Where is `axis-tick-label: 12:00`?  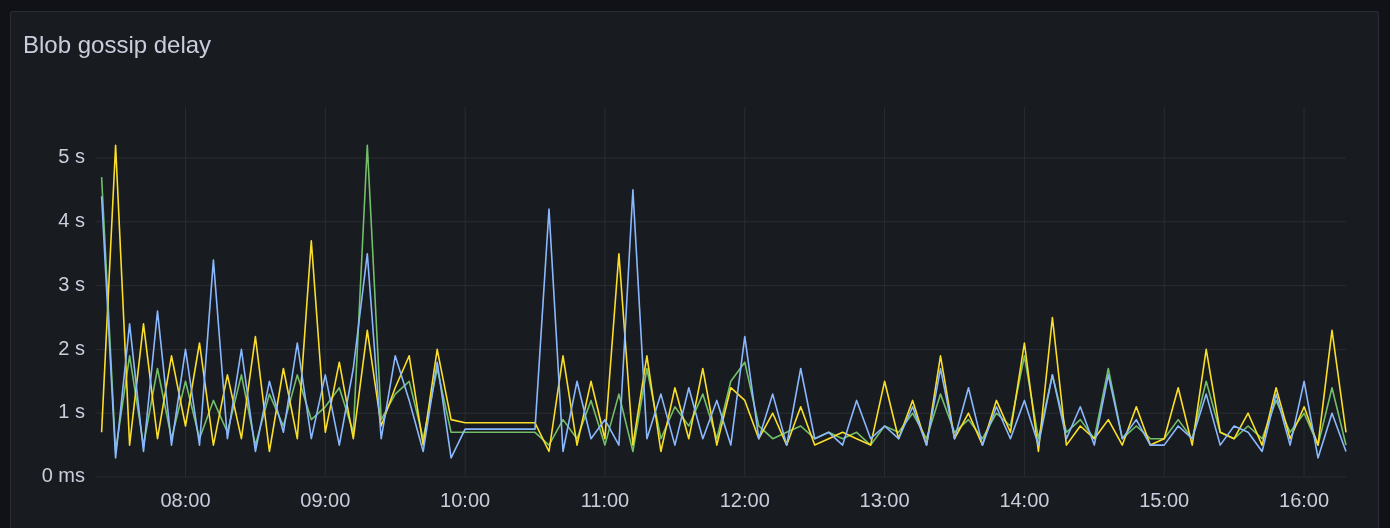
axis-tick-label: 12:00 is located at coordinates (744, 500).